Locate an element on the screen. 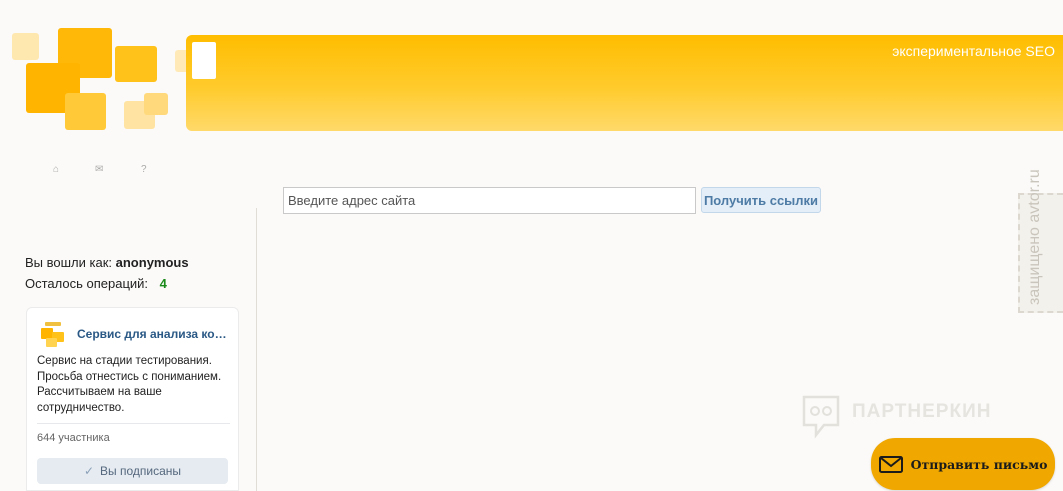 This screenshot has height=491, width=1063. sidebar-divider is located at coordinates (256, 349).